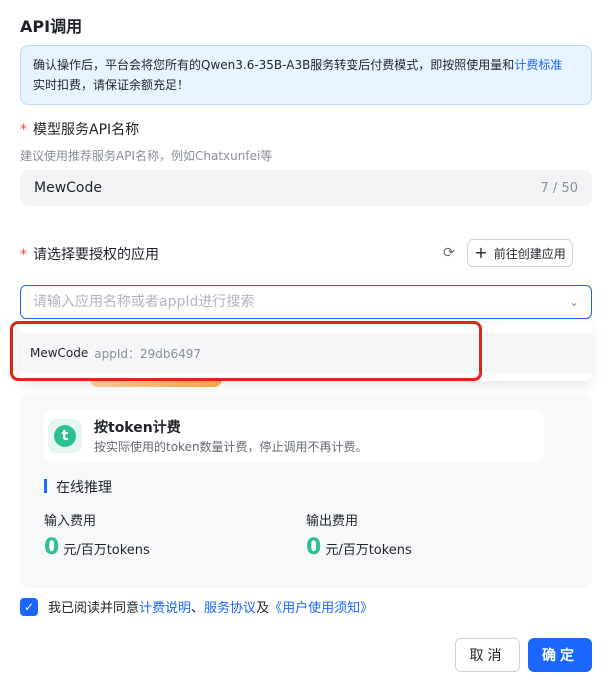  What do you see at coordinates (273, 302) in the screenshot?
I see `app-search-input` at bounding box center [273, 302].